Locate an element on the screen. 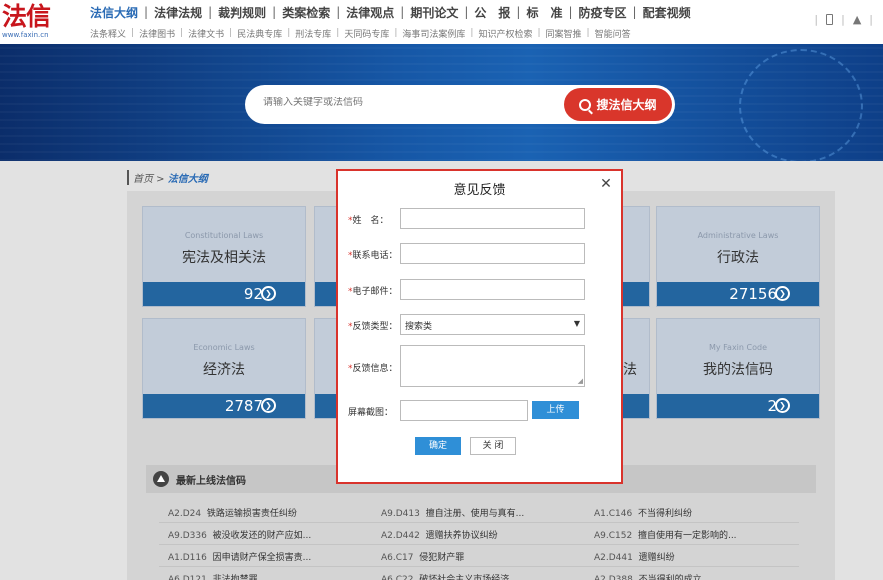  confirm-button: 确定 is located at coordinates (438, 446).